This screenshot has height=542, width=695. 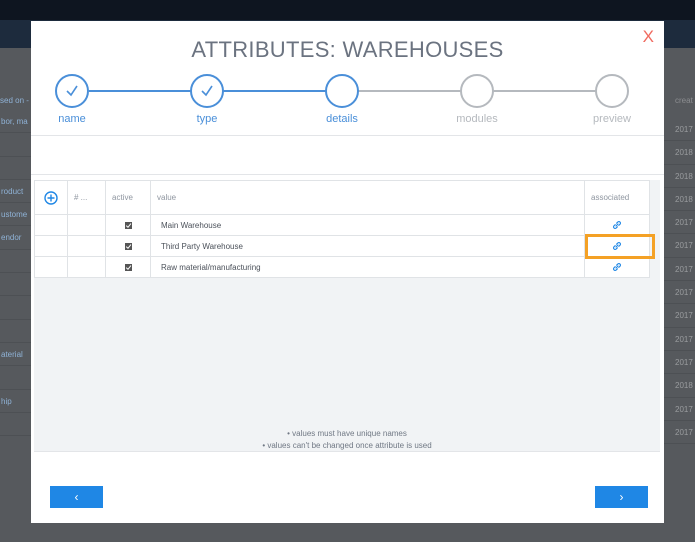 What do you see at coordinates (16, 215) in the screenshot?
I see `bg-cell: ustome` at bounding box center [16, 215].